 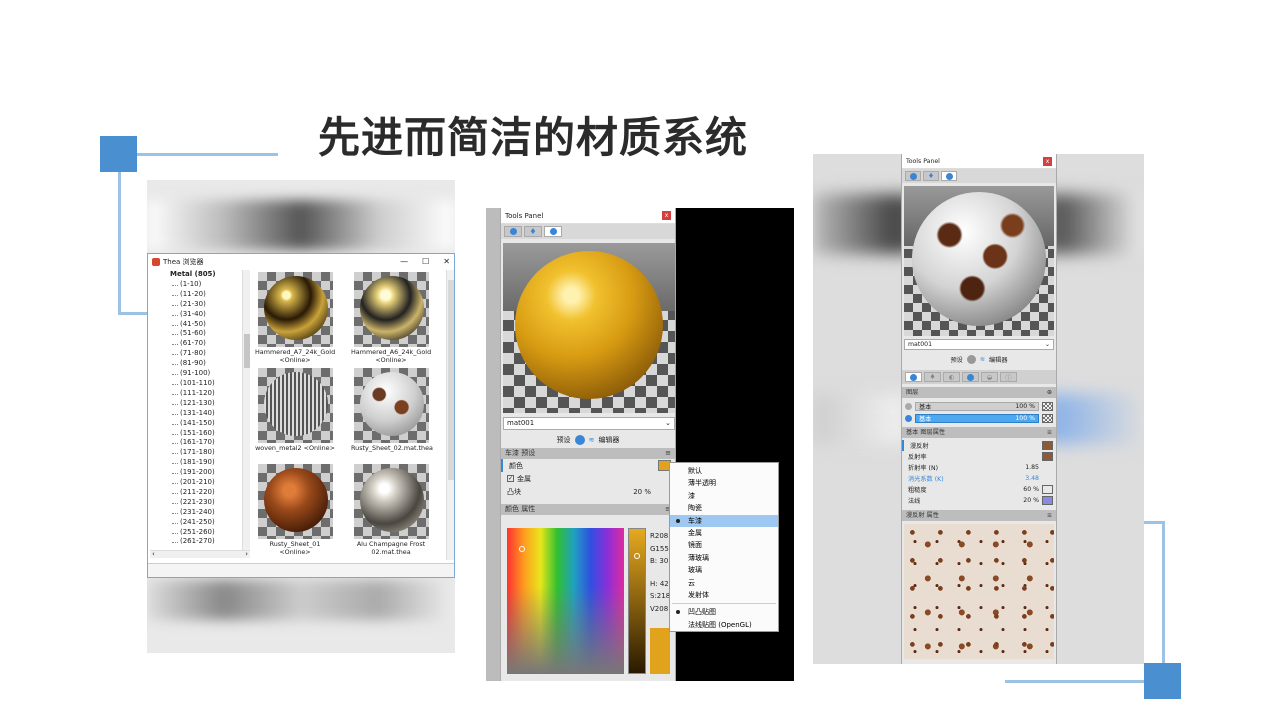 I want to click on tree-node: (201-210), so click(x=203, y=483).